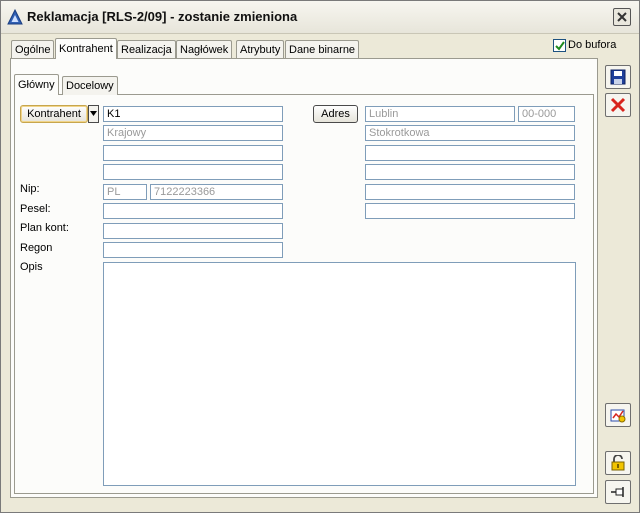 The width and height of the screenshot is (640, 513). I want to click on adres-line5-field, so click(470, 192).